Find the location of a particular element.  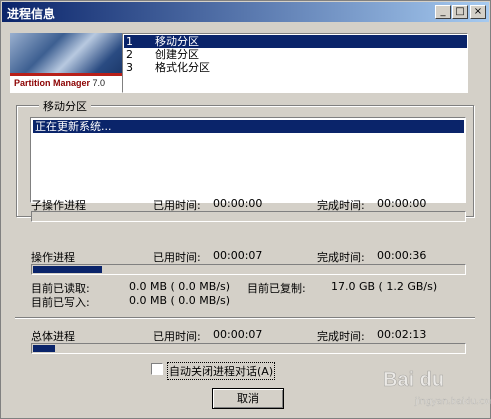

product-banner: Partition Manager 7.0 is located at coordinates (66, 63).